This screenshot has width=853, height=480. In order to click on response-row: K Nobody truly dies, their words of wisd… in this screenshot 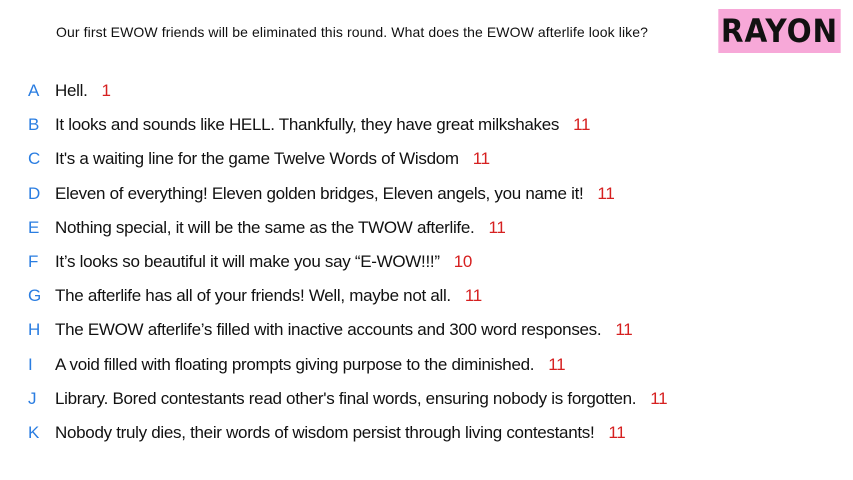, I will do `click(426, 433)`.